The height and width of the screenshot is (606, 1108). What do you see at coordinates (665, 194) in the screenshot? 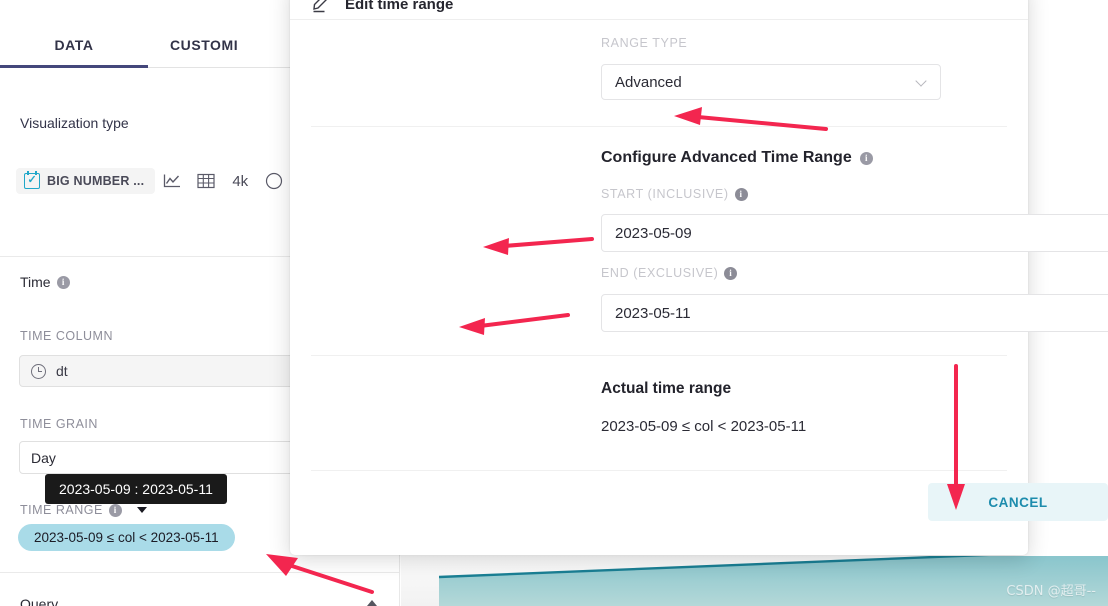
I see `start-inclusive-label-text: START (INCLUSIVE)` at bounding box center [665, 194].